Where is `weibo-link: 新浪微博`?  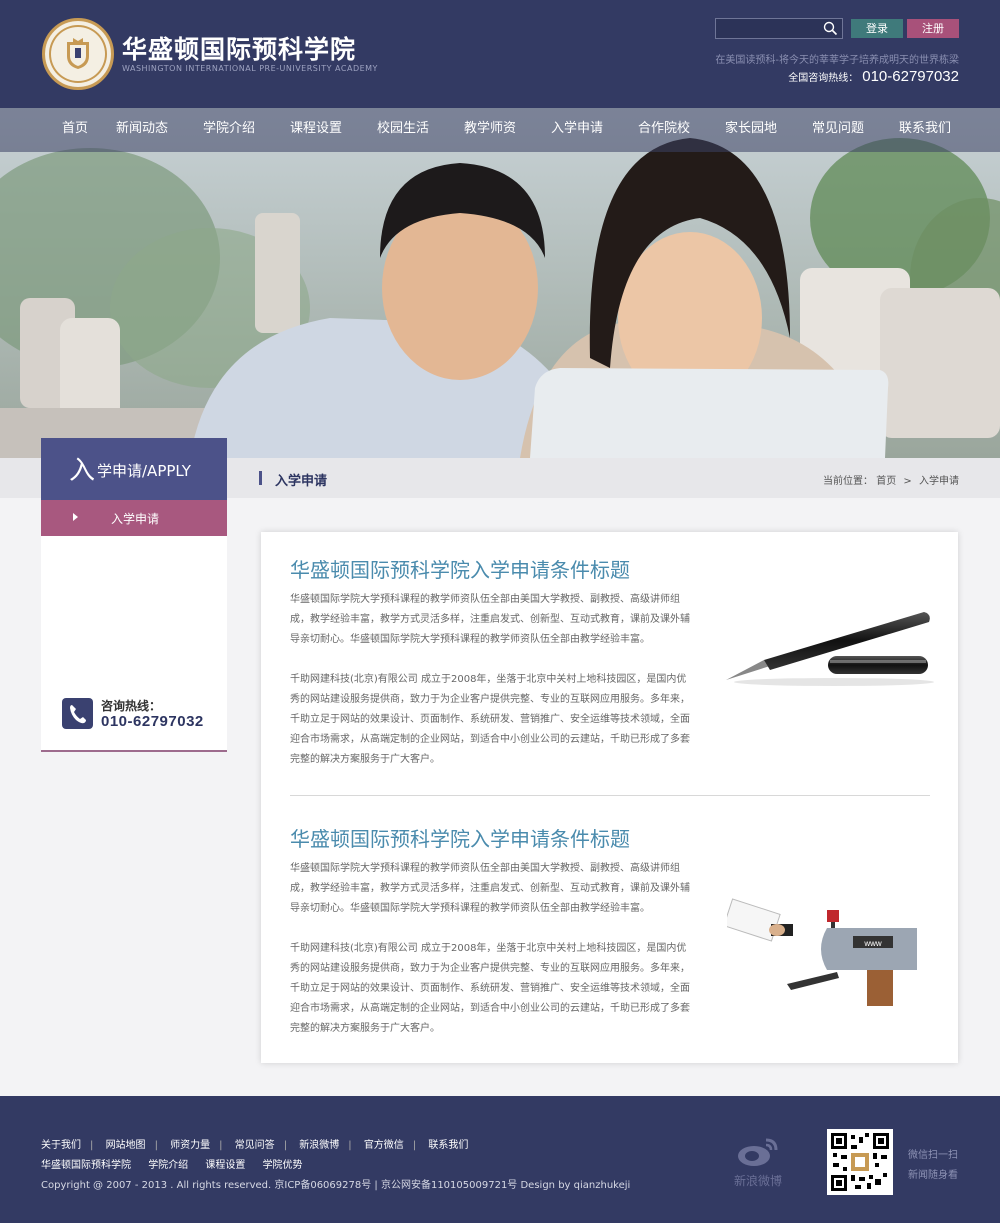
weibo-link: 新浪微博 is located at coordinates (758, 1164).